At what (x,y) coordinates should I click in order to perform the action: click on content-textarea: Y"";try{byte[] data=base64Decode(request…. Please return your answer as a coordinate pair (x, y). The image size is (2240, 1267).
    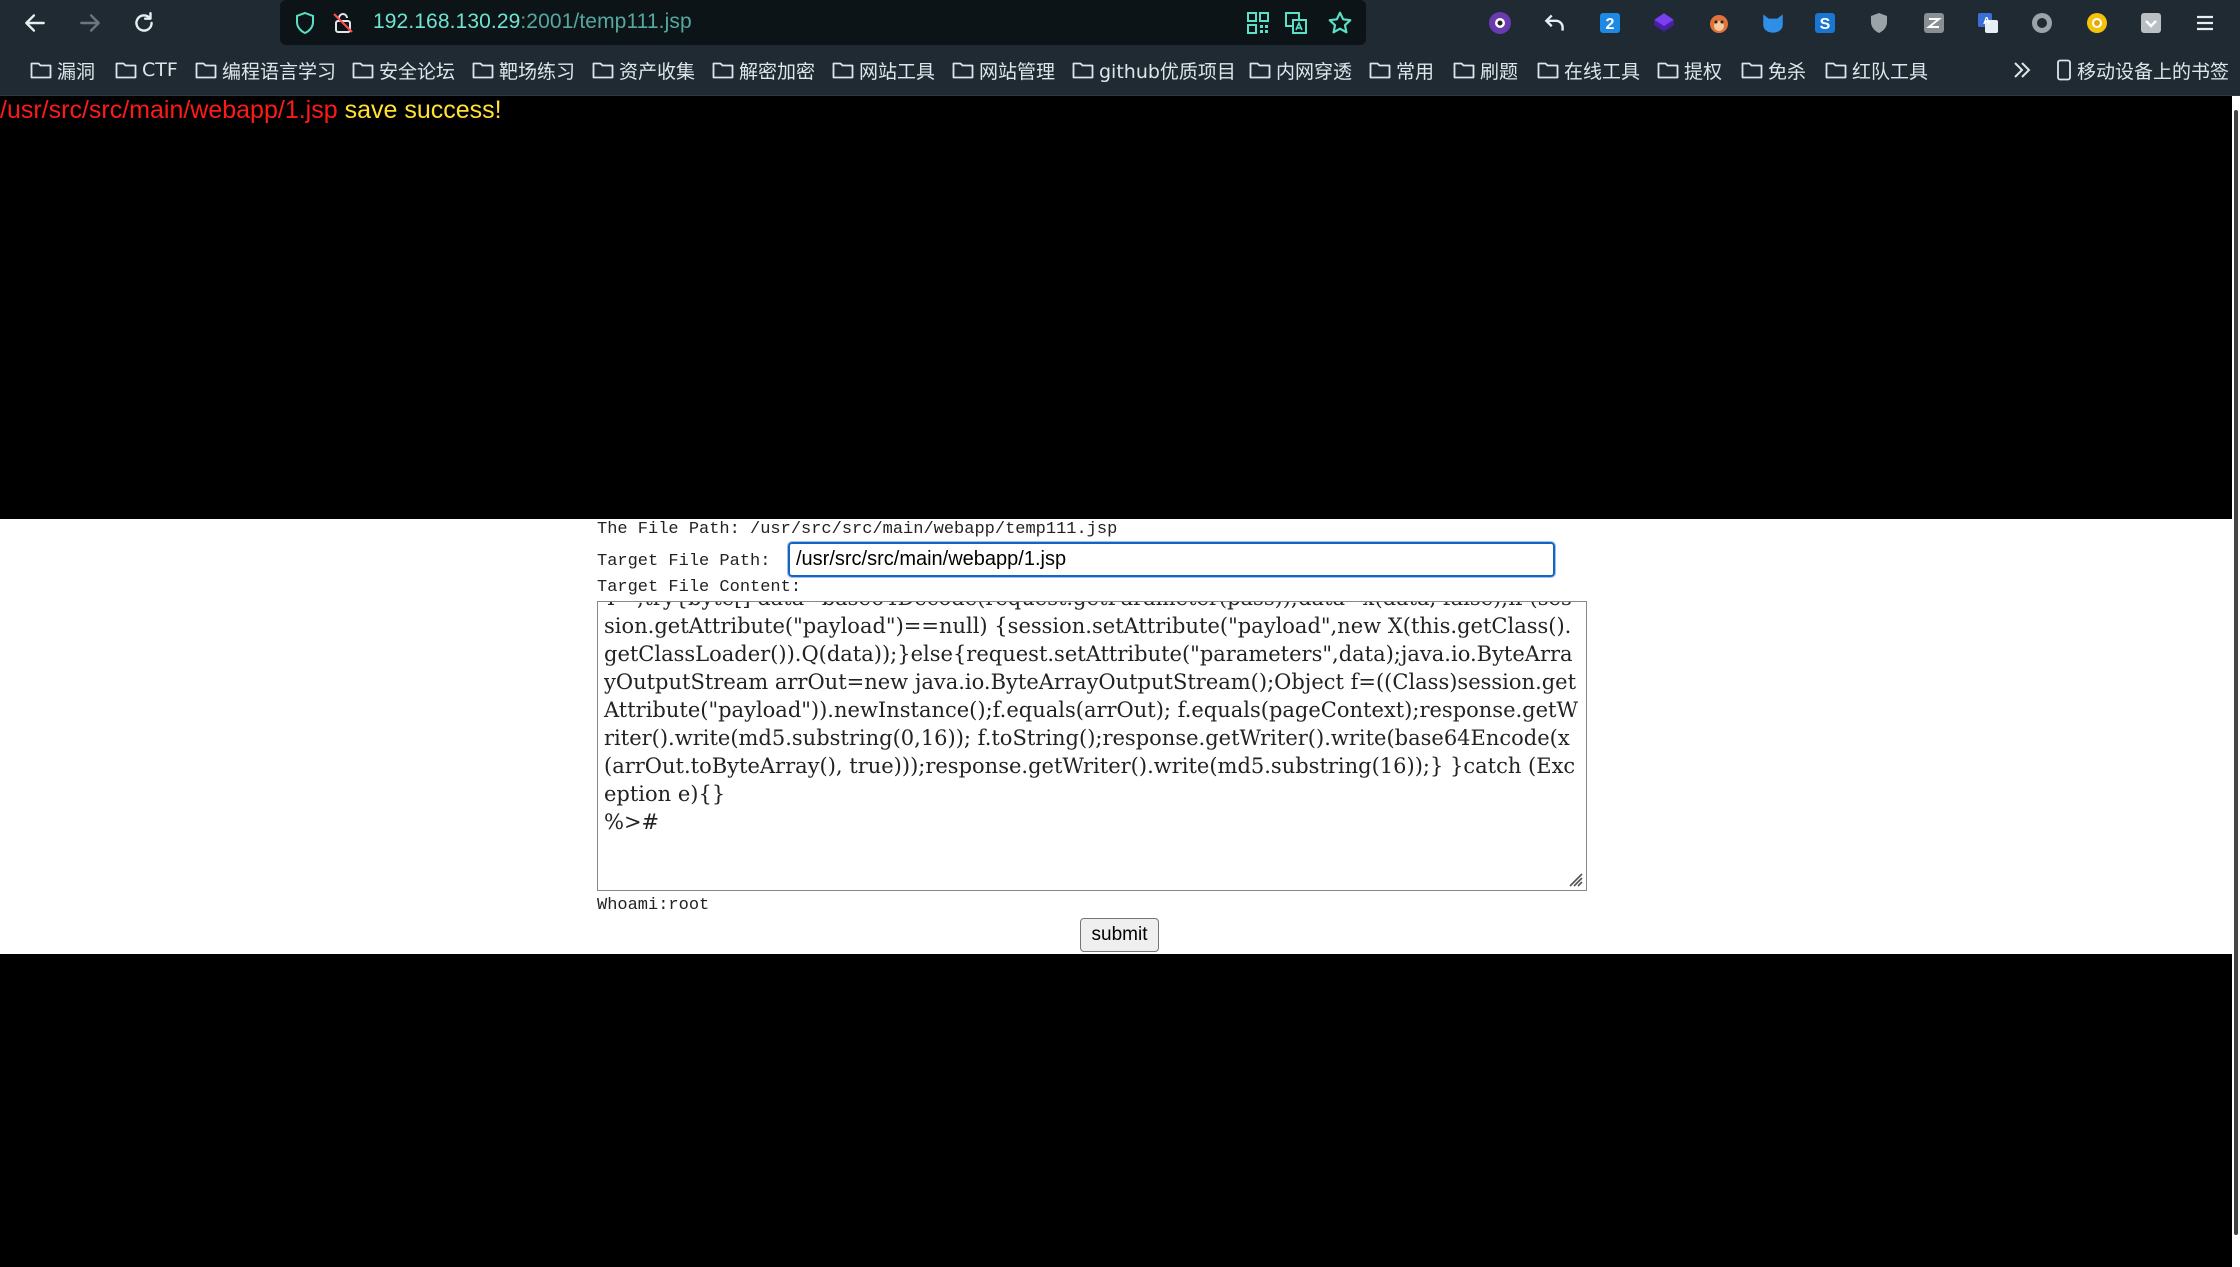
    Looking at the image, I should click on (1092, 746).